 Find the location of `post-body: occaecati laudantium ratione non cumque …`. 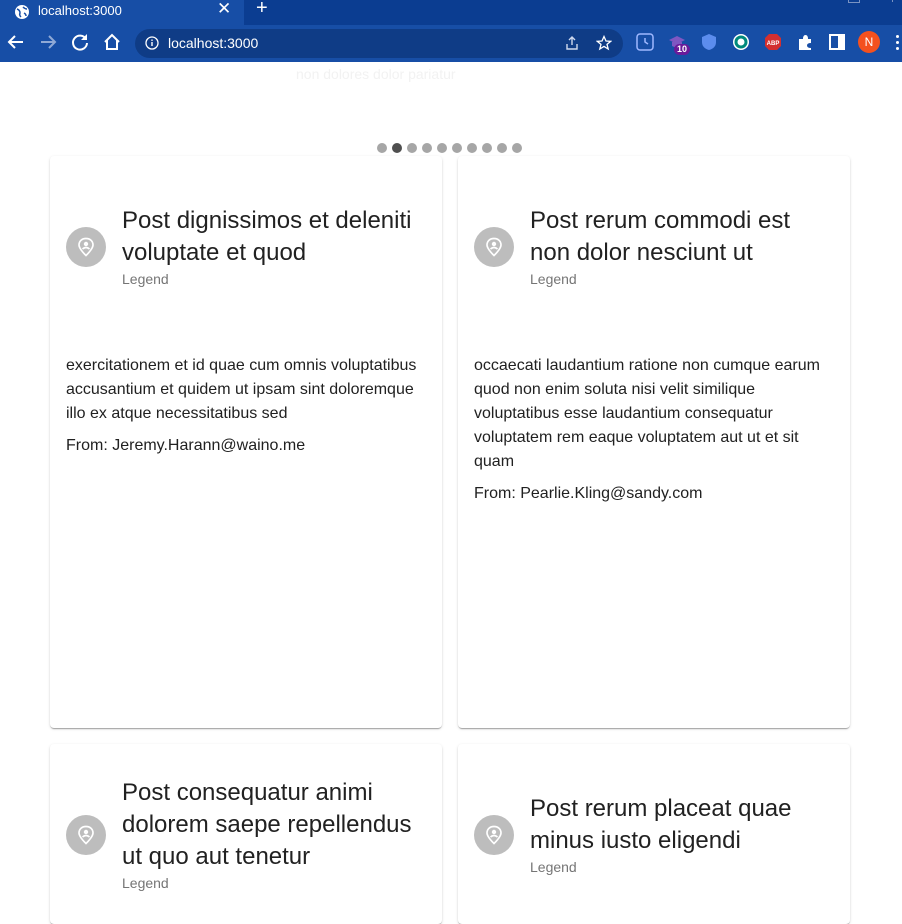

post-body: occaecati laudantium ratione non cumque … is located at coordinates (647, 413).